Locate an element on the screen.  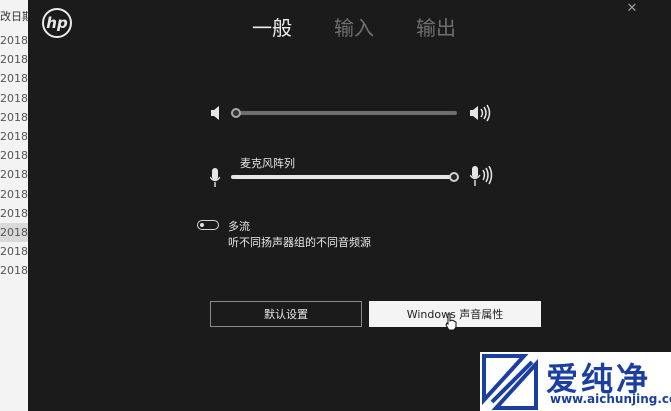
multistream-description: 听不同扬声器组的不同音频源 is located at coordinates (299, 242).